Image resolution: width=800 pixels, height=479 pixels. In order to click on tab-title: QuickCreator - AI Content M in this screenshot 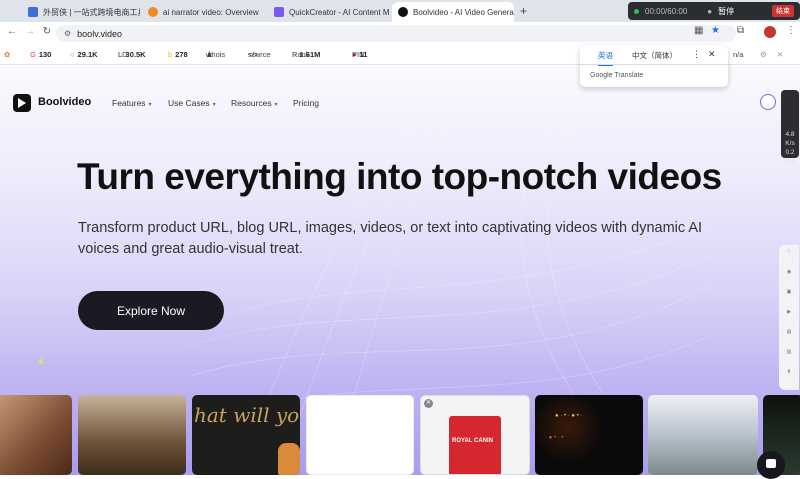, I will do `click(339, 12)`.